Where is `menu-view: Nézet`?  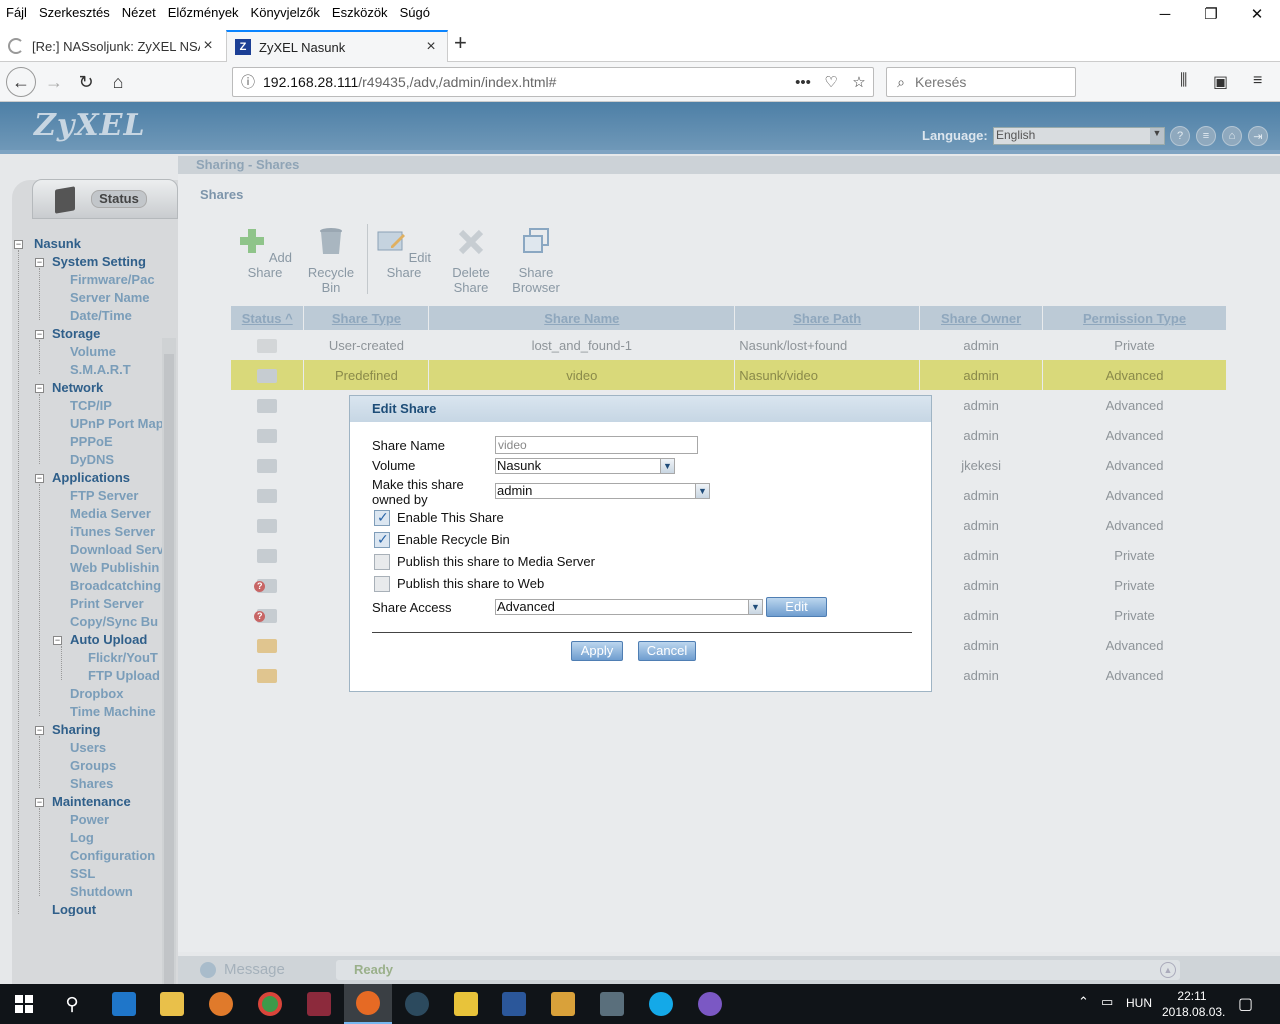 menu-view: Nézet is located at coordinates (139, 12).